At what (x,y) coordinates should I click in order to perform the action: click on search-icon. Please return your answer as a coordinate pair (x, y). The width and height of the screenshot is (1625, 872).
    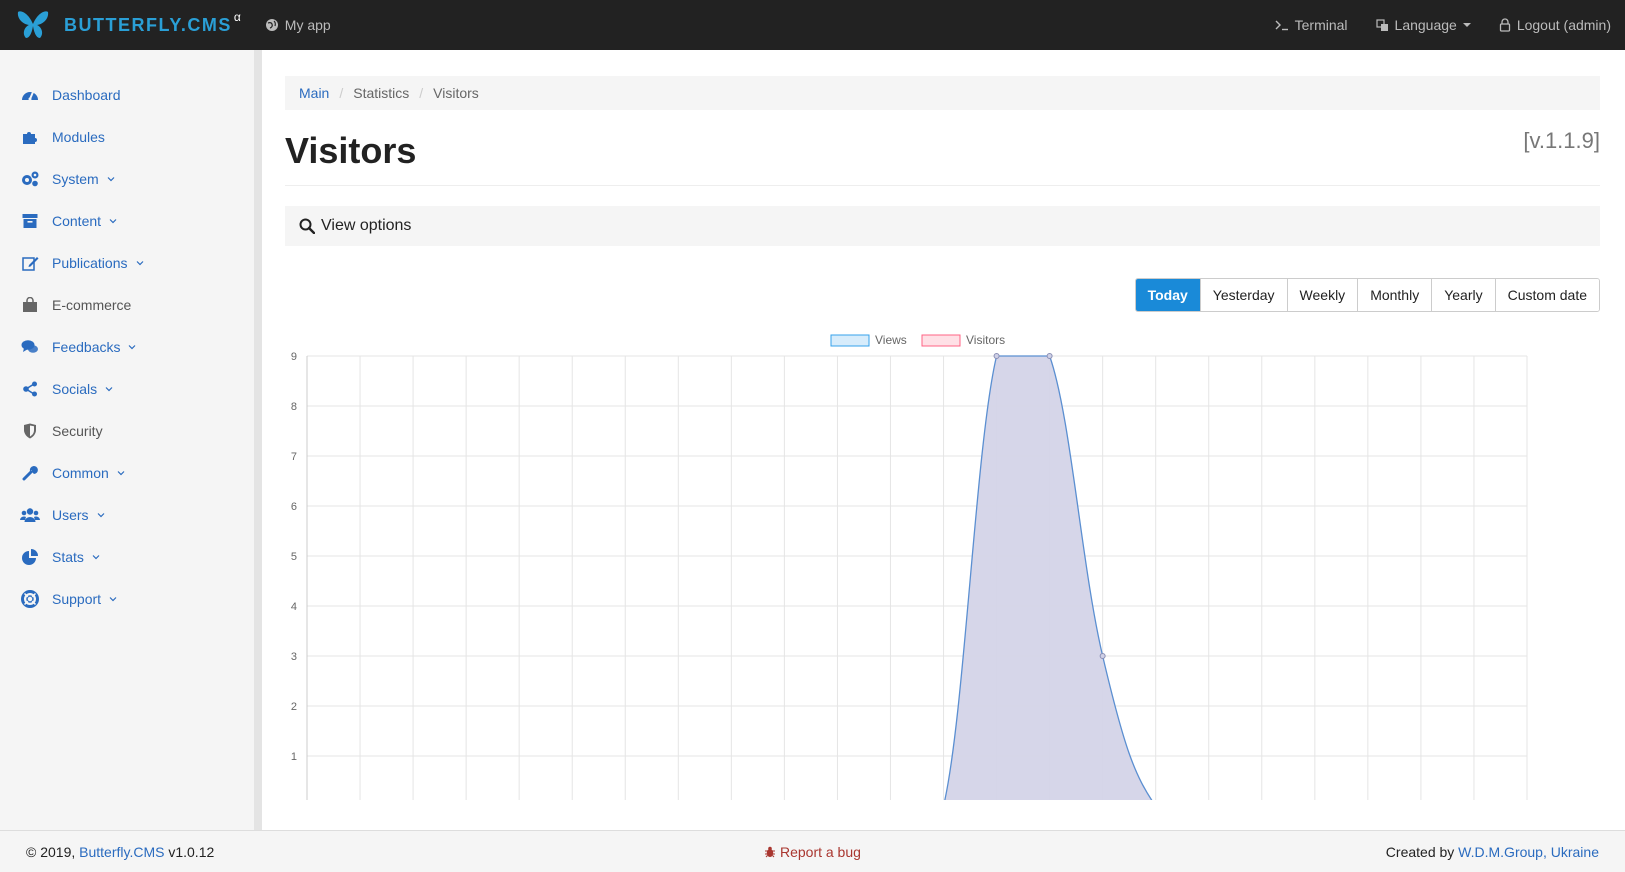
    Looking at the image, I should click on (307, 226).